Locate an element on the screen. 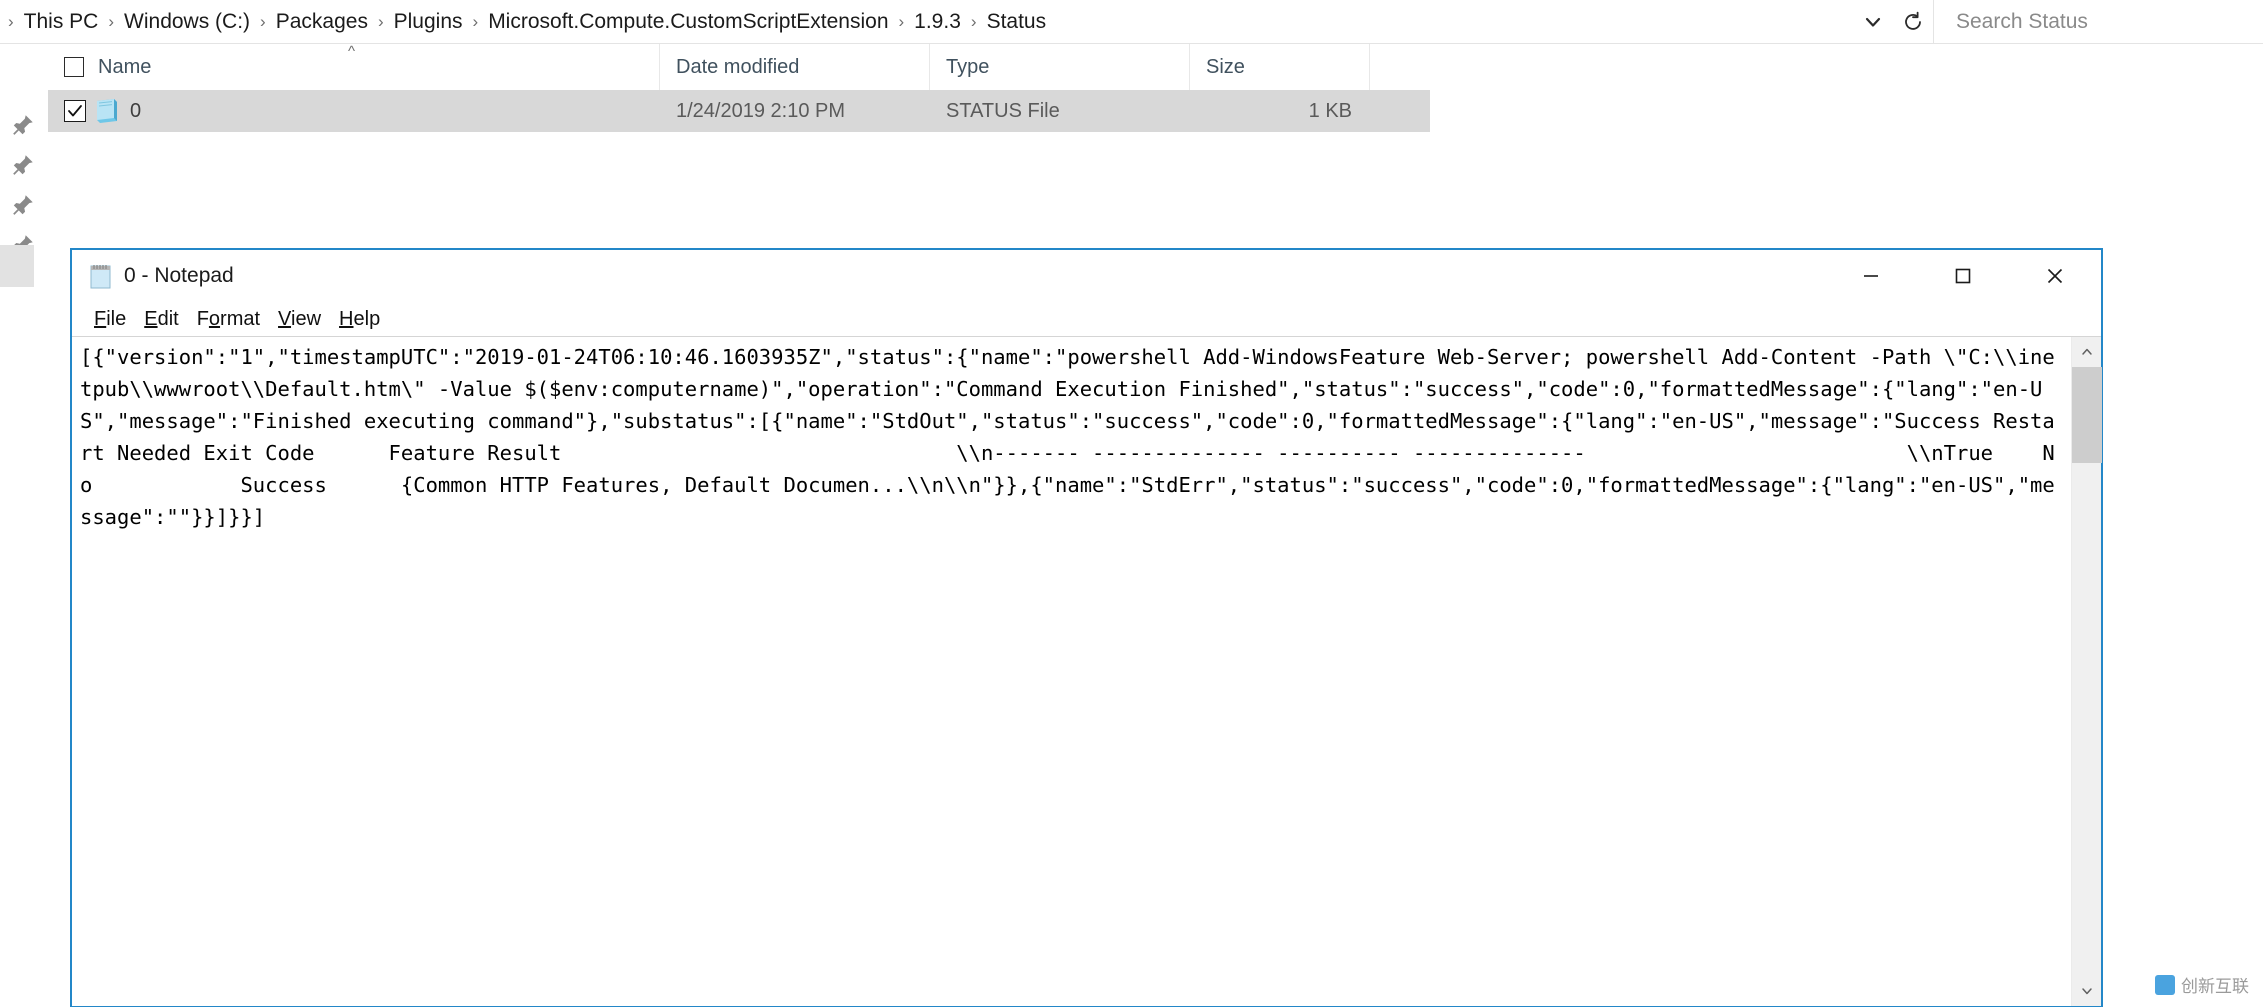  scroll-down-icon is located at coordinates (2087, 991).